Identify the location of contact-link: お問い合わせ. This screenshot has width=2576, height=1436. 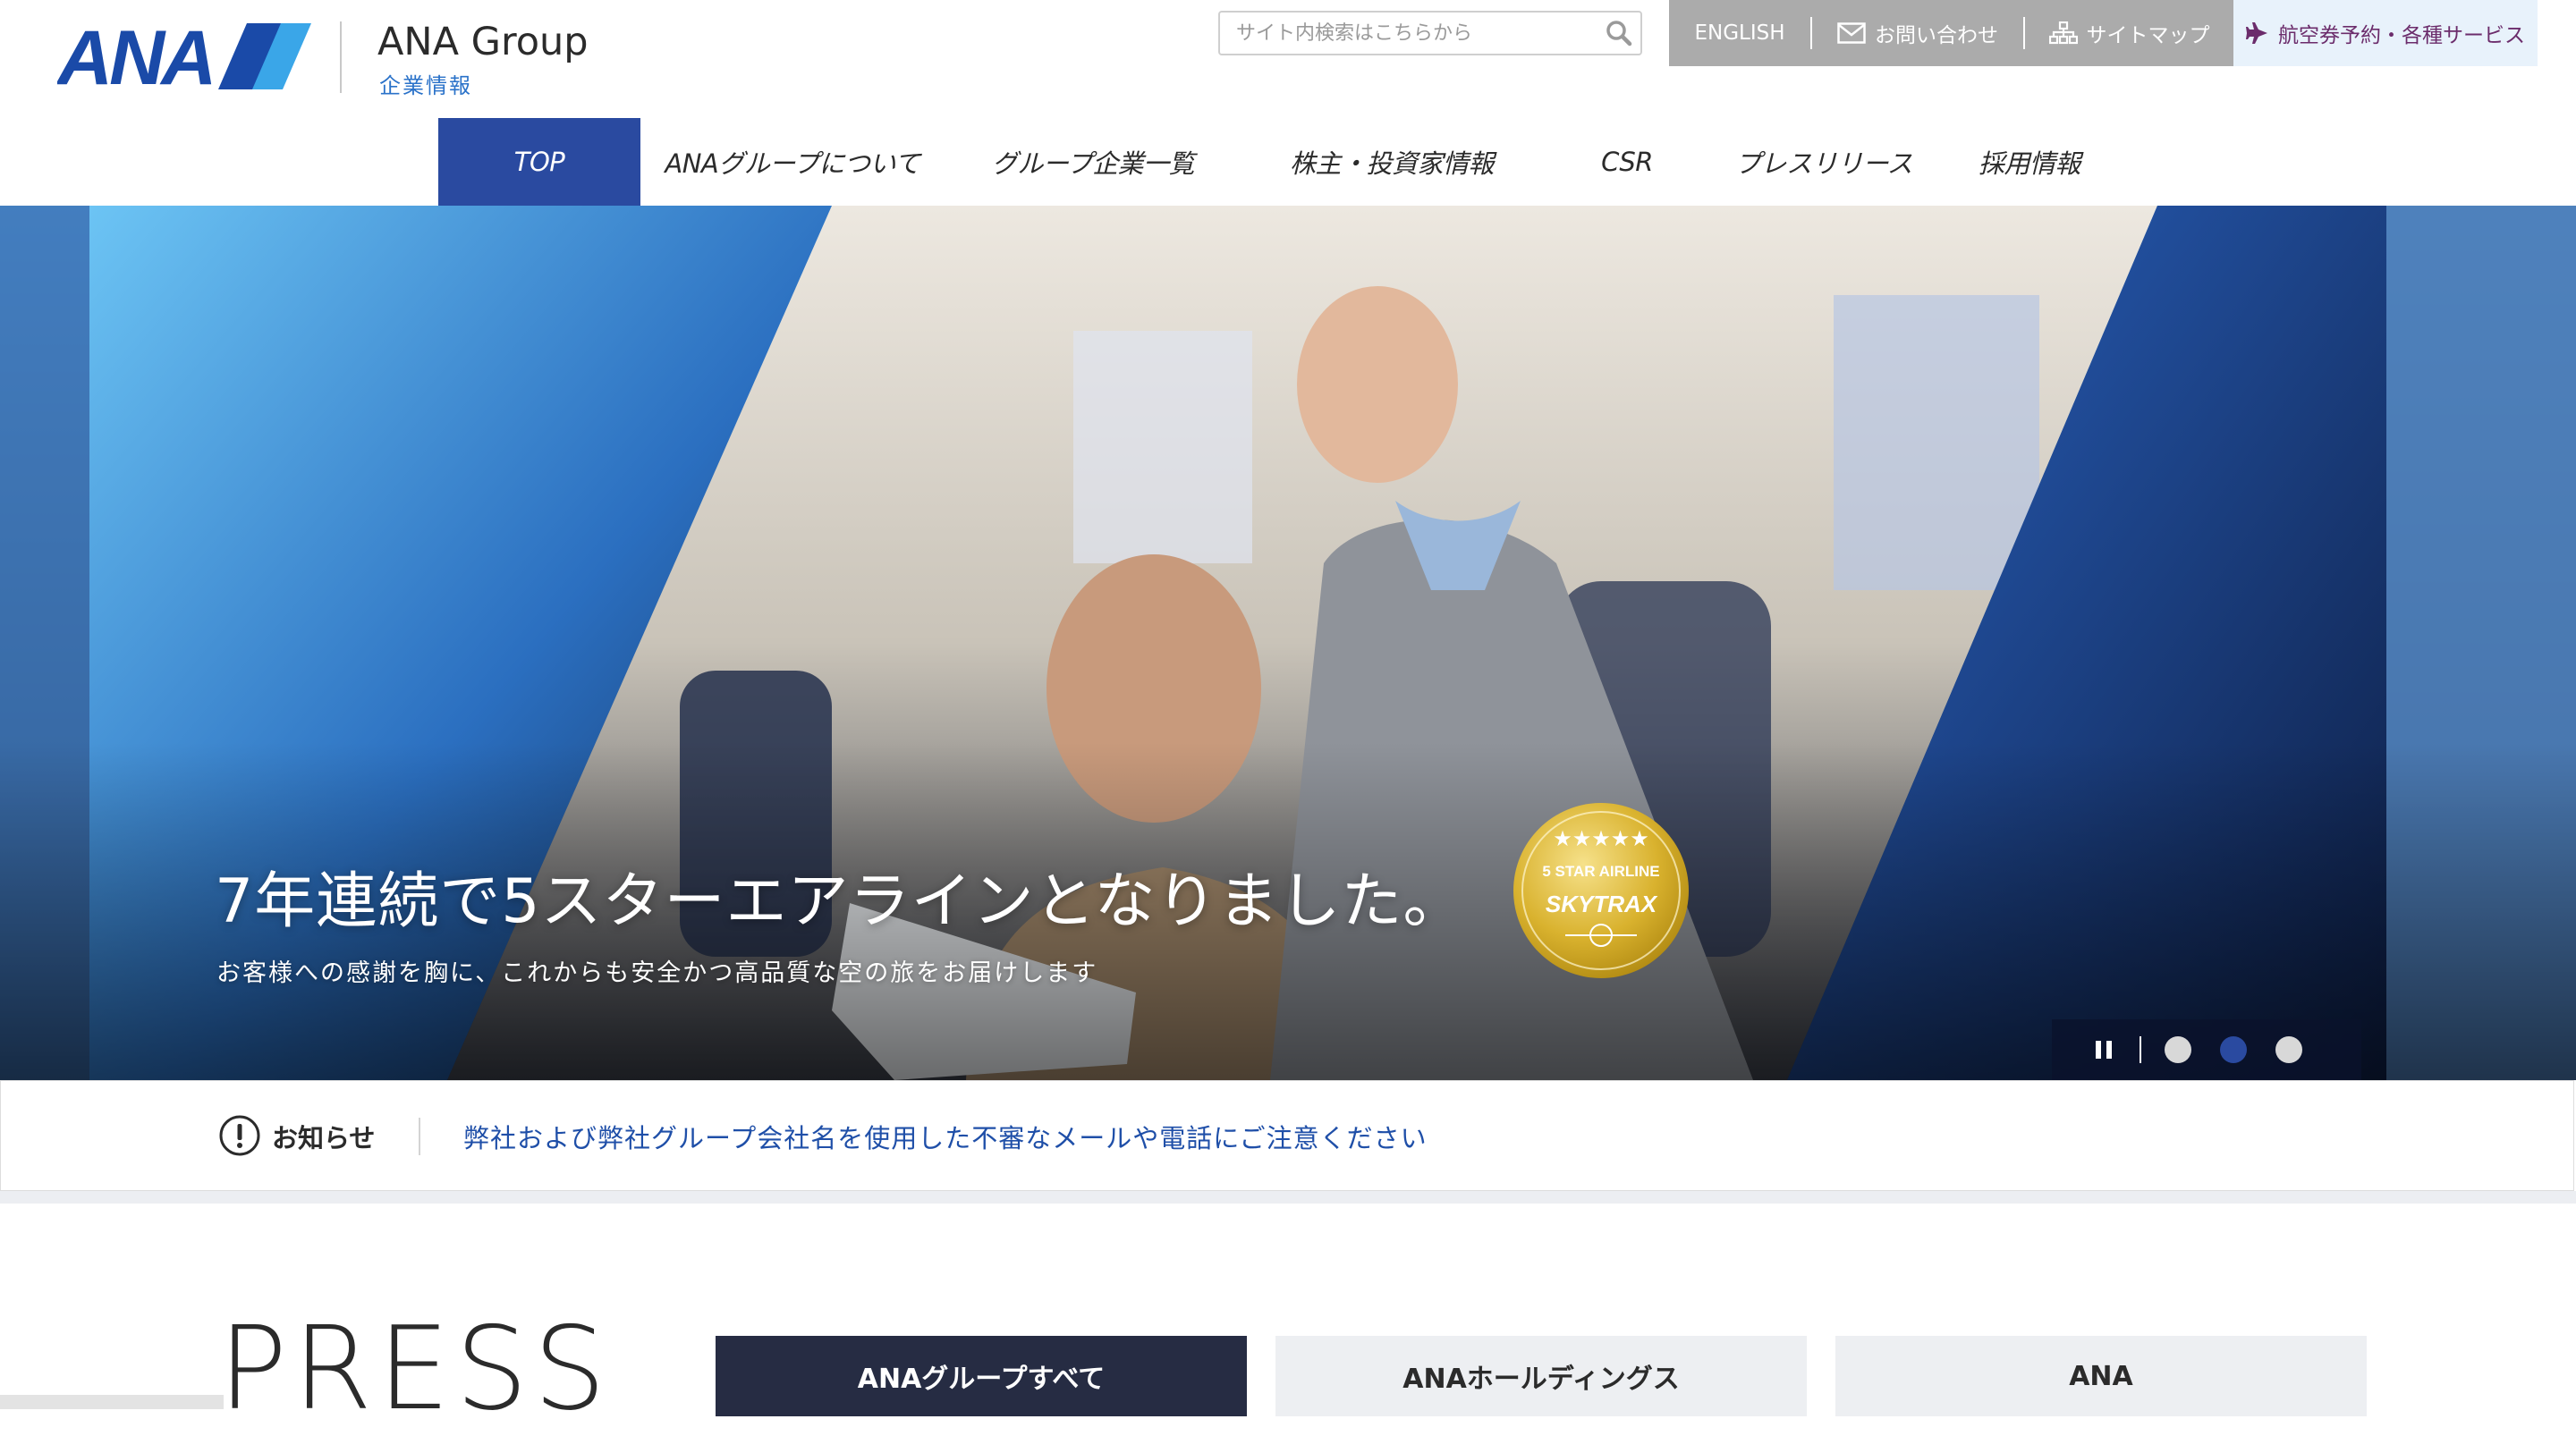
(1917, 33).